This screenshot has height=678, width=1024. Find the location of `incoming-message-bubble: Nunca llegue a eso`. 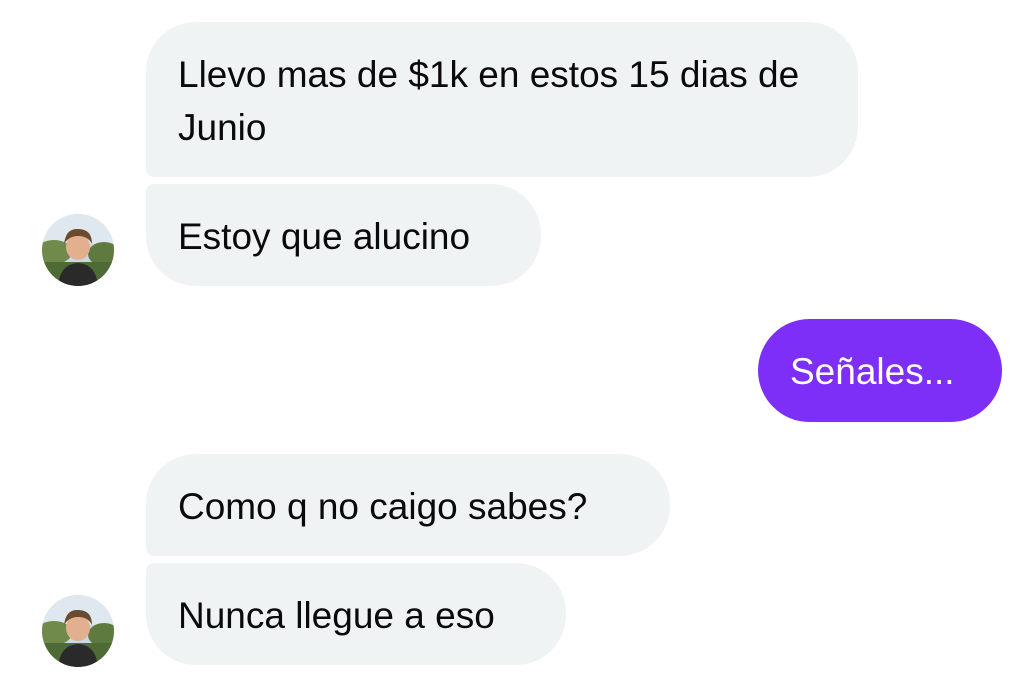

incoming-message-bubble: Nunca llegue a eso is located at coordinates (356, 614).